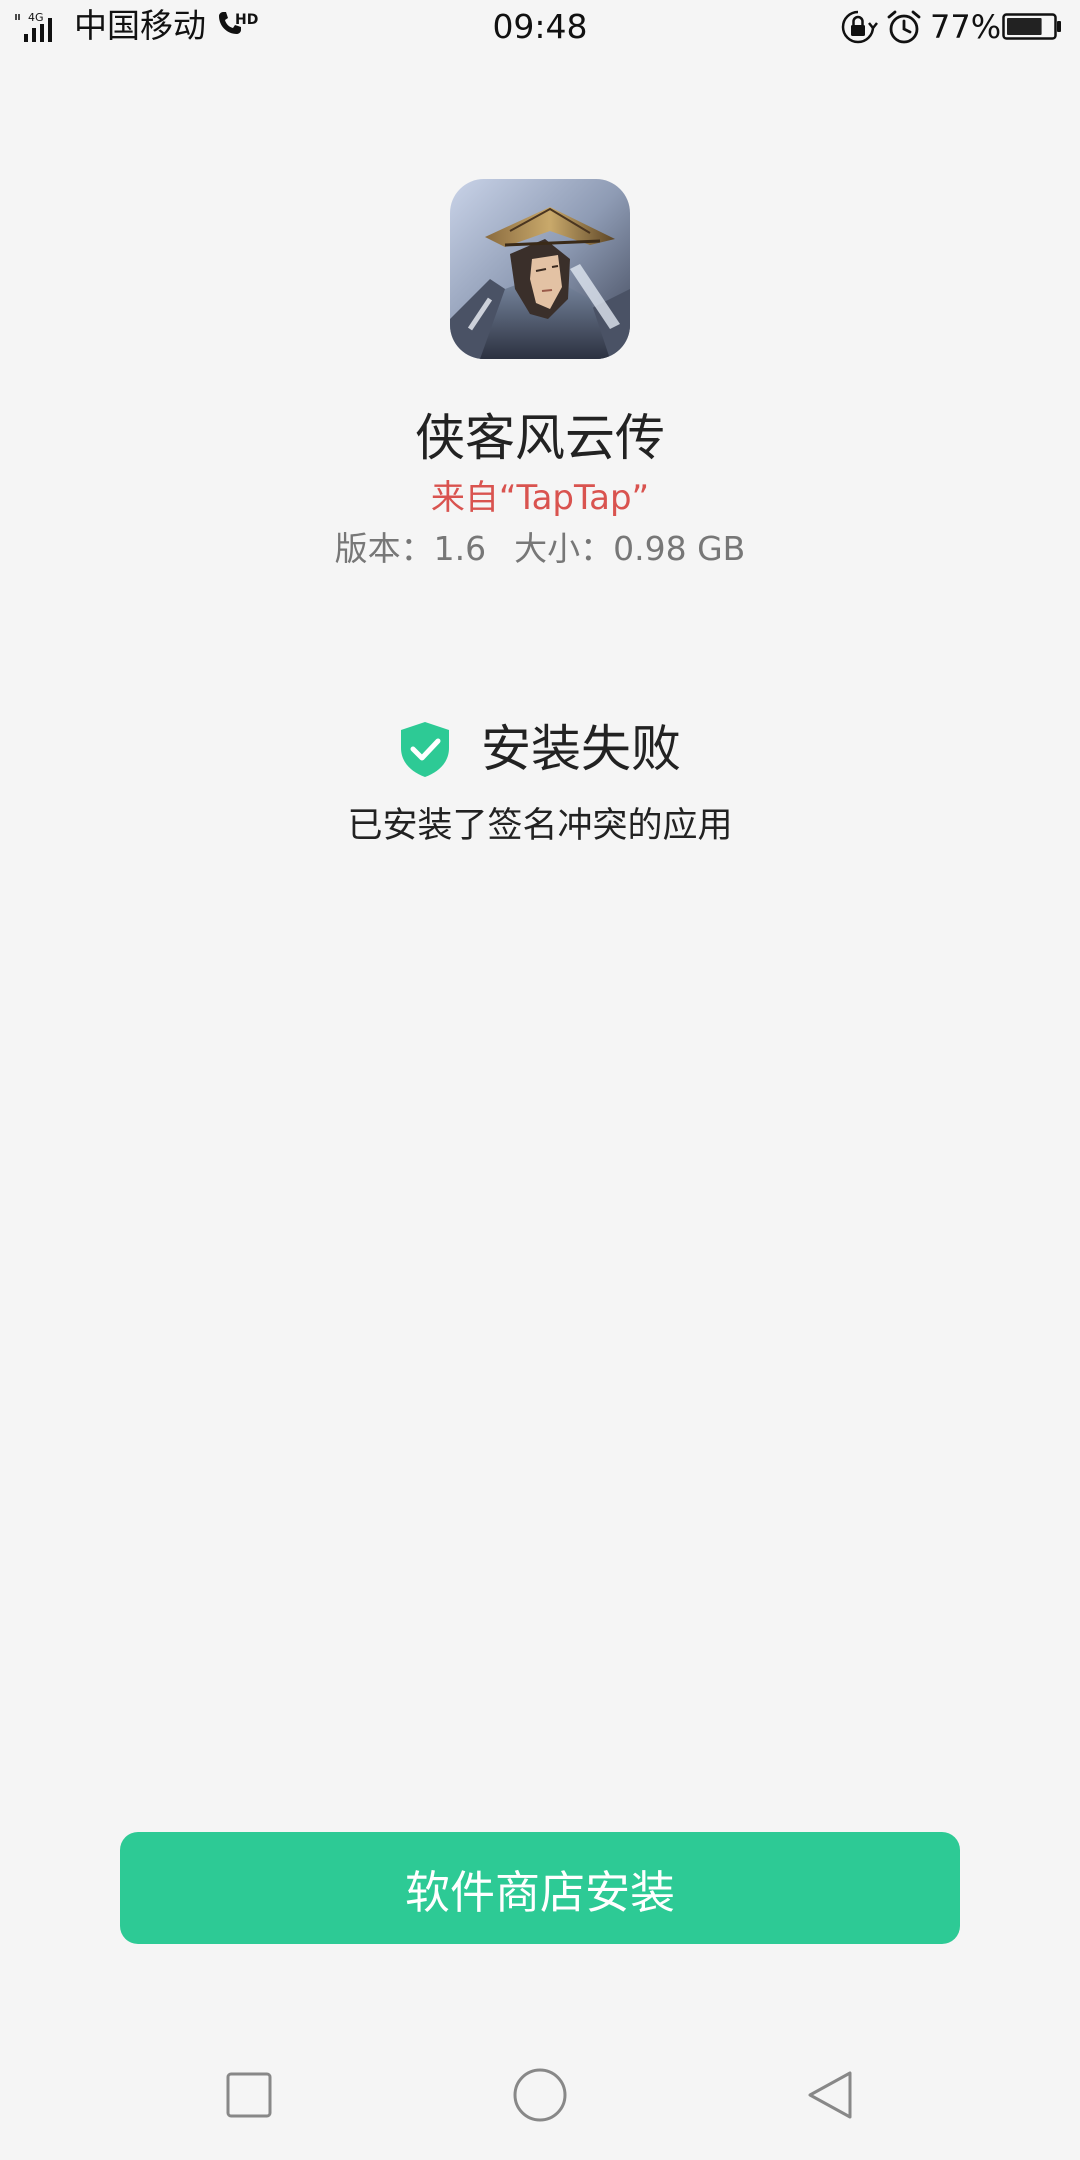  What do you see at coordinates (630, 548) in the screenshot?
I see `app-size: 大小：0.98 GB` at bounding box center [630, 548].